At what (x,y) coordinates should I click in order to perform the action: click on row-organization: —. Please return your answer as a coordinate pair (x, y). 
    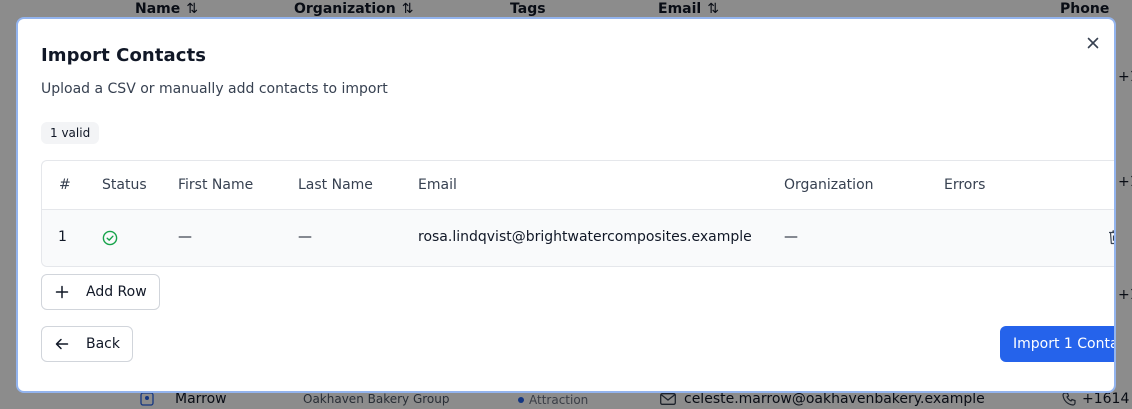
    Looking at the image, I should click on (791, 237).